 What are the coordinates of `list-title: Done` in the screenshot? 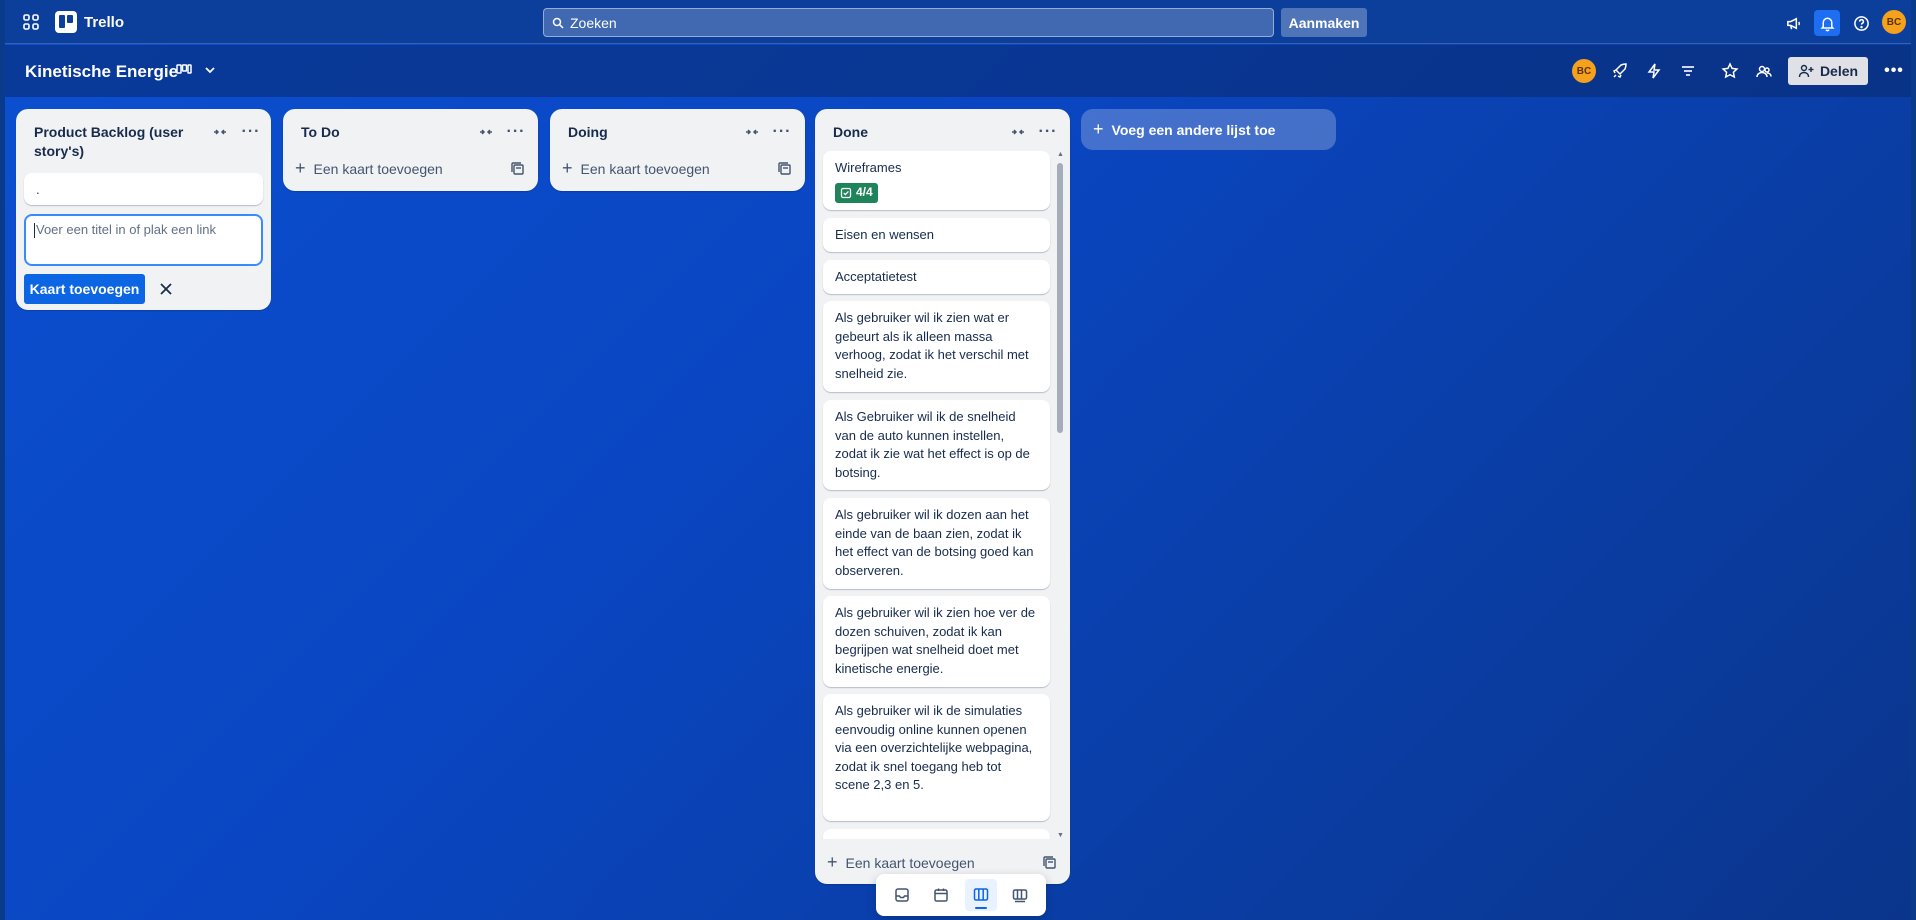 It's located at (850, 132).